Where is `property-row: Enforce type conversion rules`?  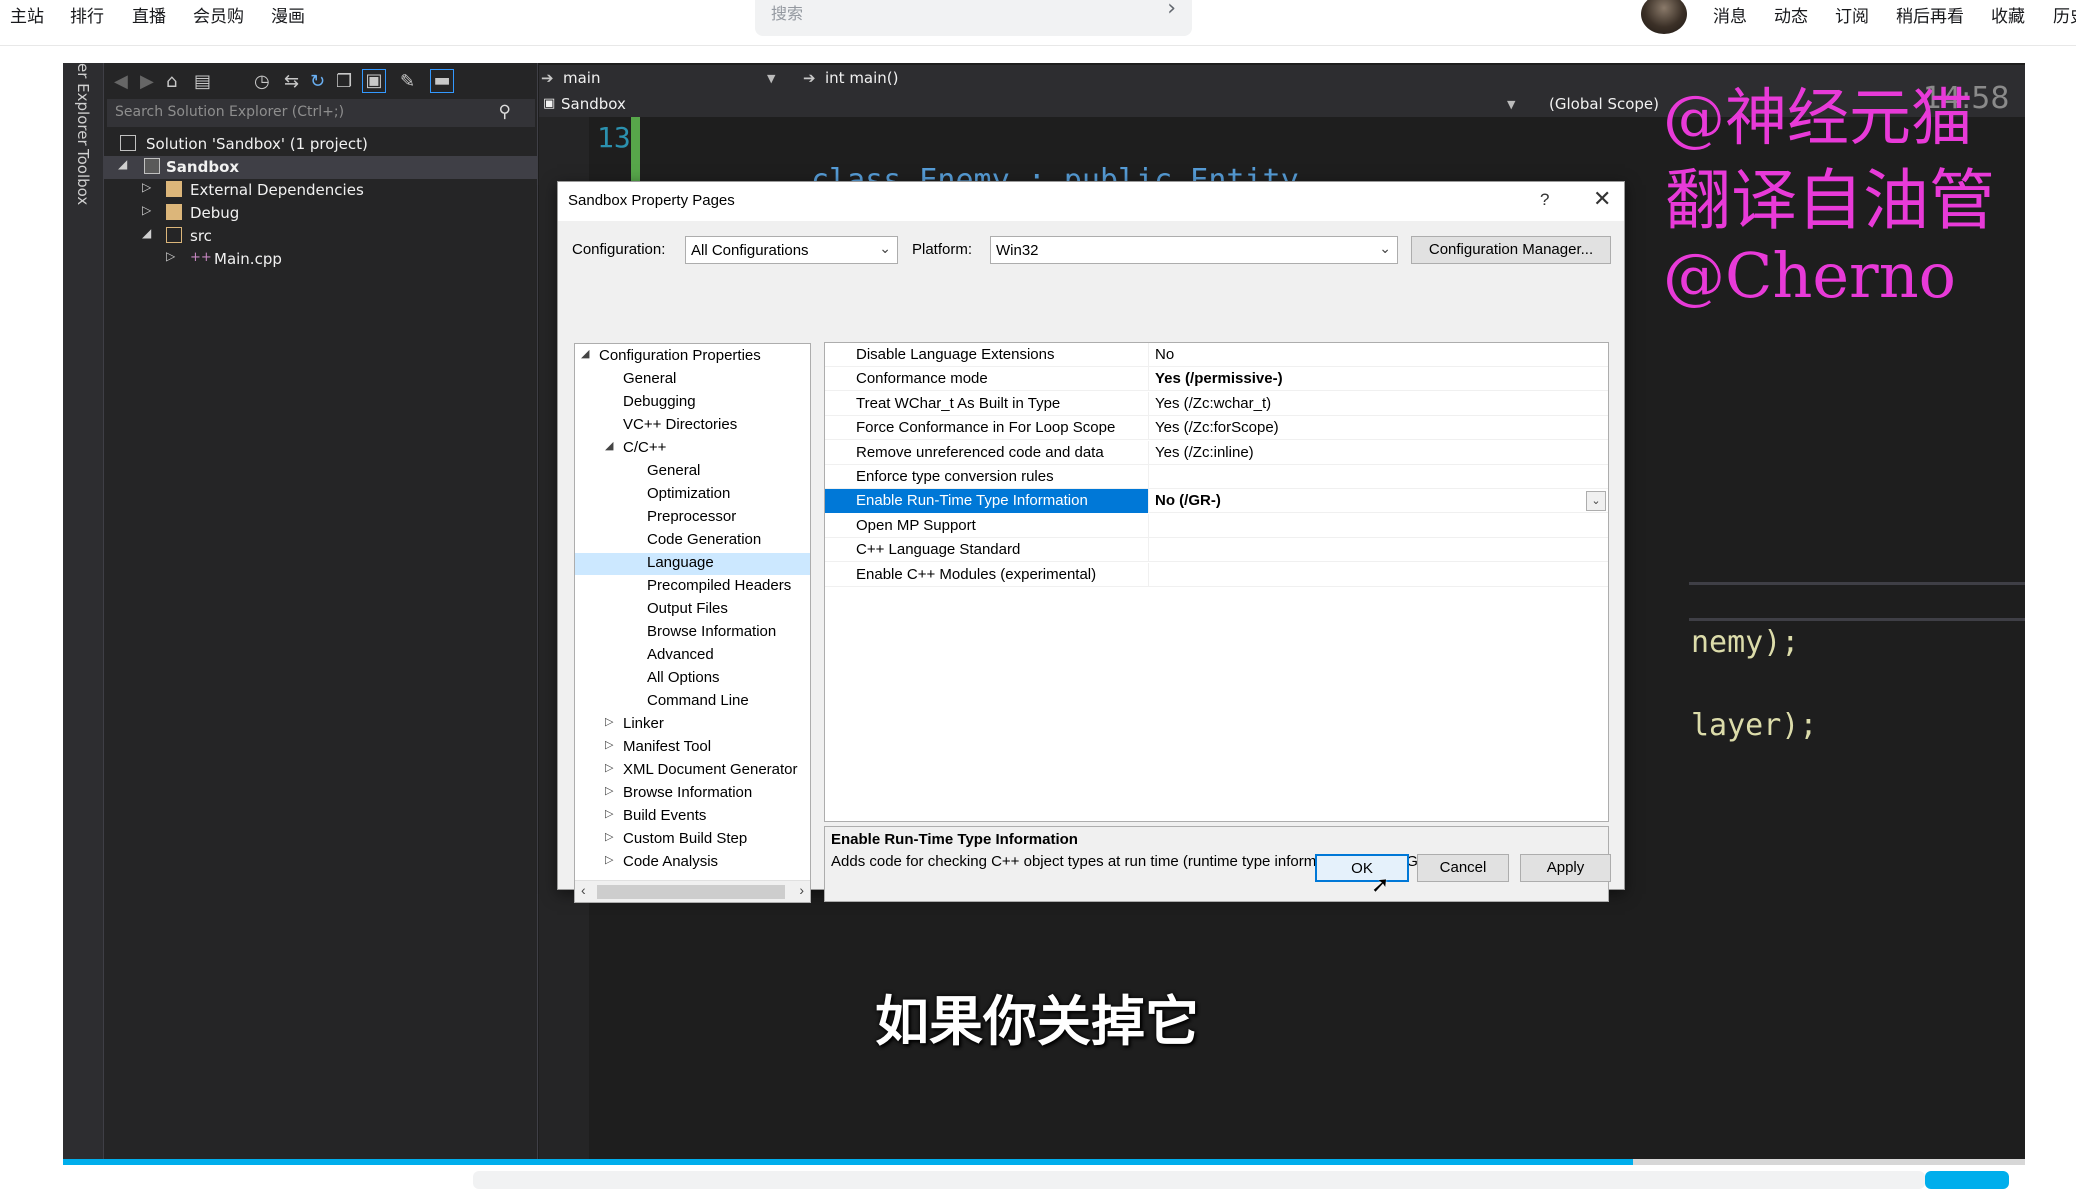 property-row: Enforce type conversion rules is located at coordinates (1216, 477).